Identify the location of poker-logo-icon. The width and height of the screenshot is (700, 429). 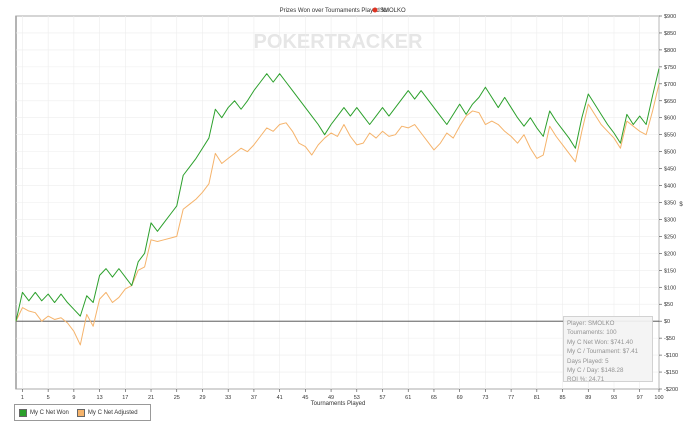
(375, 10).